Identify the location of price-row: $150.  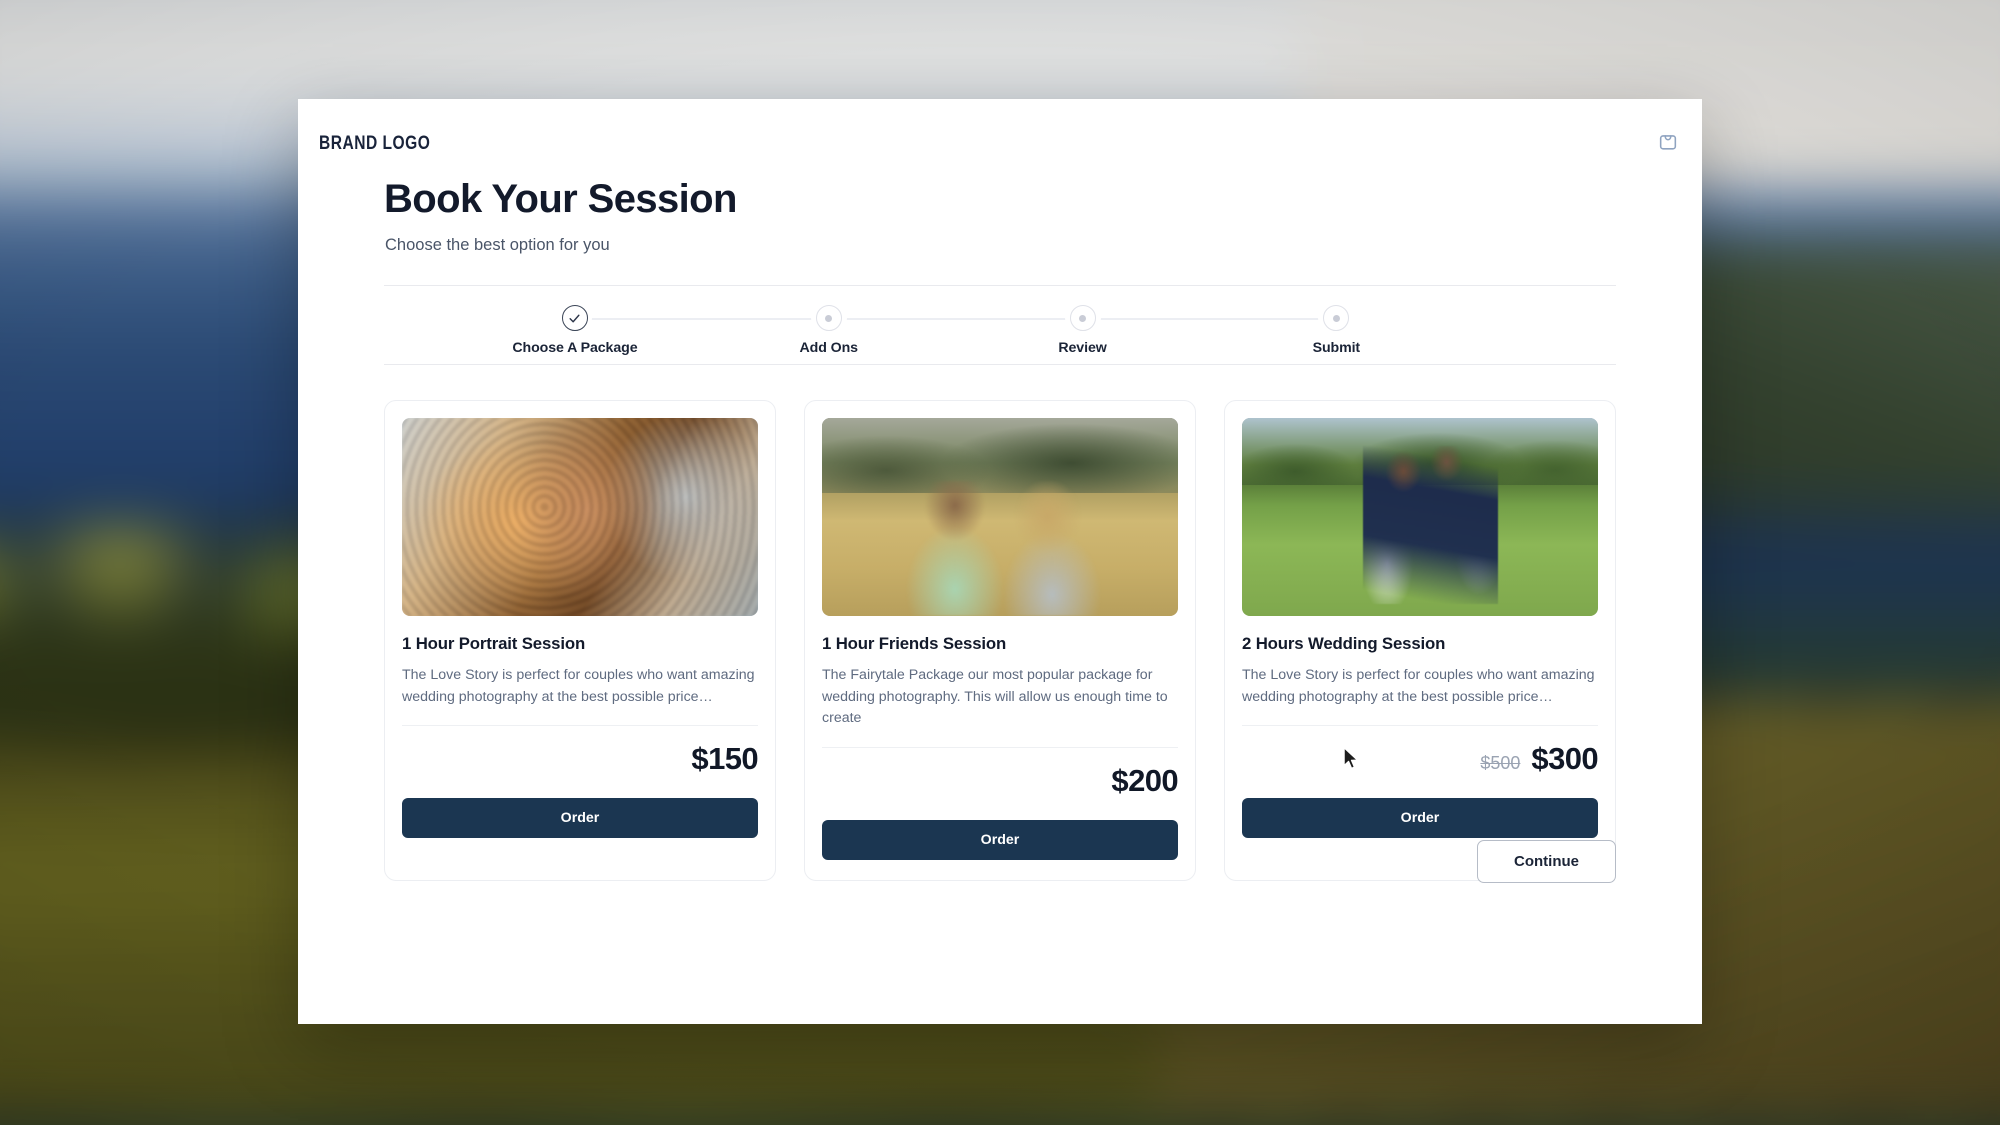
(580, 761).